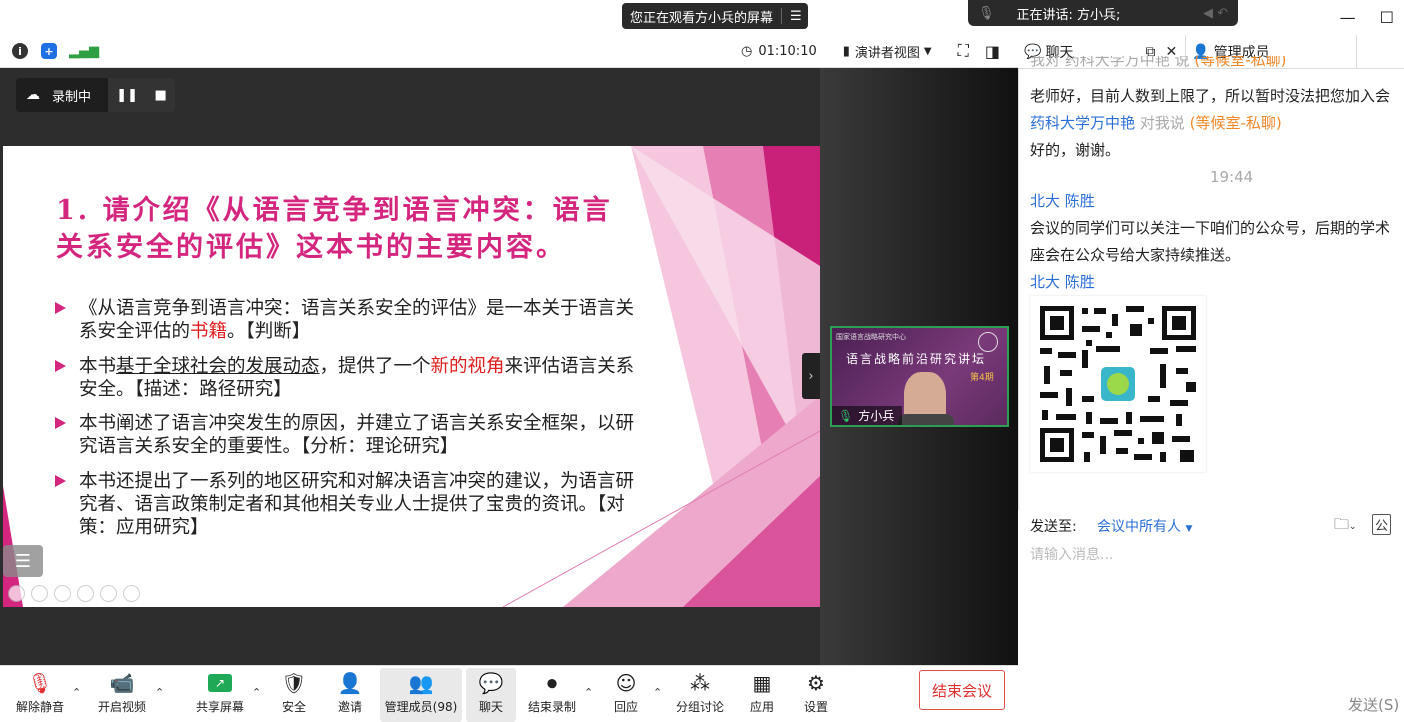 This screenshot has width=1404, height=722. What do you see at coordinates (1373, 704) in the screenshot?
I see `send-button: 发送(S)` at bounding box center [1373, 704].